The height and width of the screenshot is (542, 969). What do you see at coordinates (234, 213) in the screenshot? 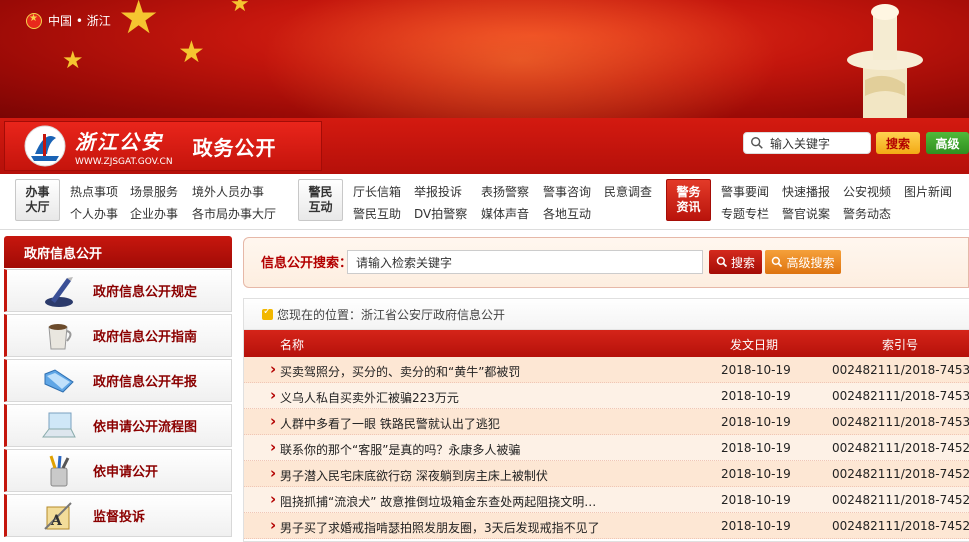
I see `nav-link: 各市局办事大厅` at bounding box center [234, 213].